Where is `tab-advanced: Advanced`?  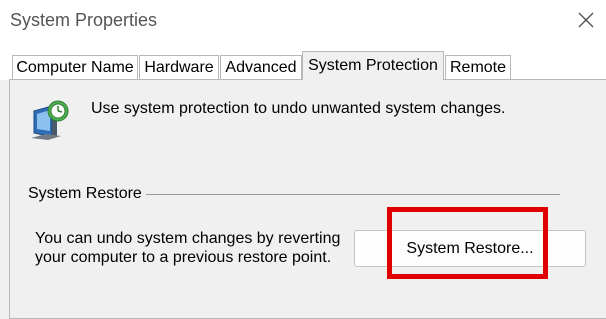 tab-advanced: Advanced is located at coordinates (261, 67).